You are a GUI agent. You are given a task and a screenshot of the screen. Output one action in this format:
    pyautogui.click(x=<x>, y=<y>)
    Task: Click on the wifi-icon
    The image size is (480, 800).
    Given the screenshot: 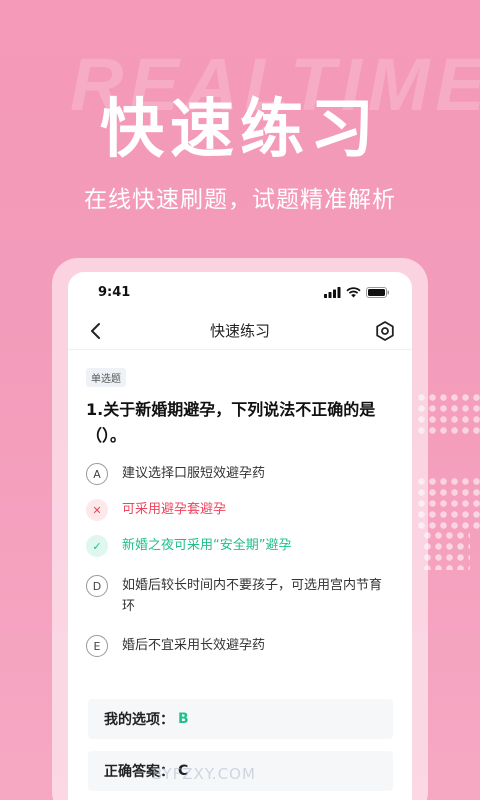 What is the action you would take?
    pyautogui.click(x=353, y=291)
    